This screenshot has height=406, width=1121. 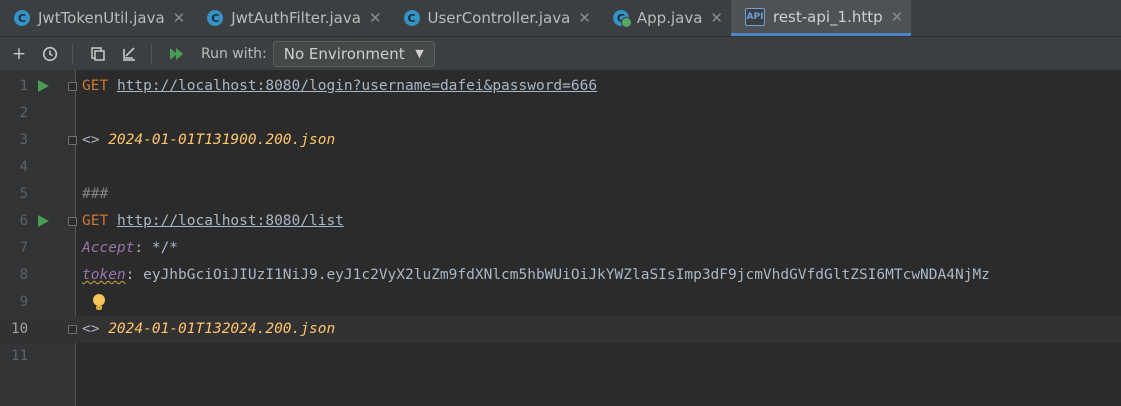 I want to click on clock-icon, so click(x=50, y=53).